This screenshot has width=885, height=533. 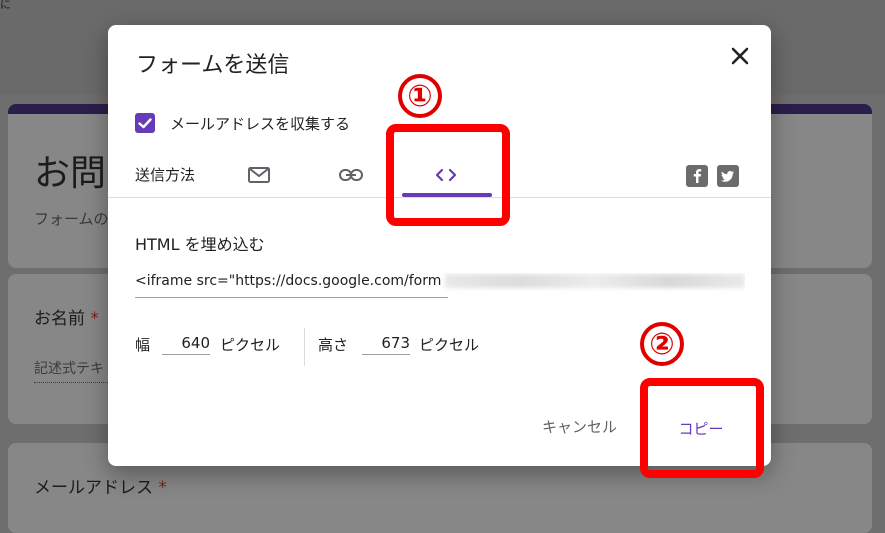 What do you see at coordinates (250, 345) in the screenshot?
I see `width-unit-label: ピクセル` at bounding box center [250, 345].